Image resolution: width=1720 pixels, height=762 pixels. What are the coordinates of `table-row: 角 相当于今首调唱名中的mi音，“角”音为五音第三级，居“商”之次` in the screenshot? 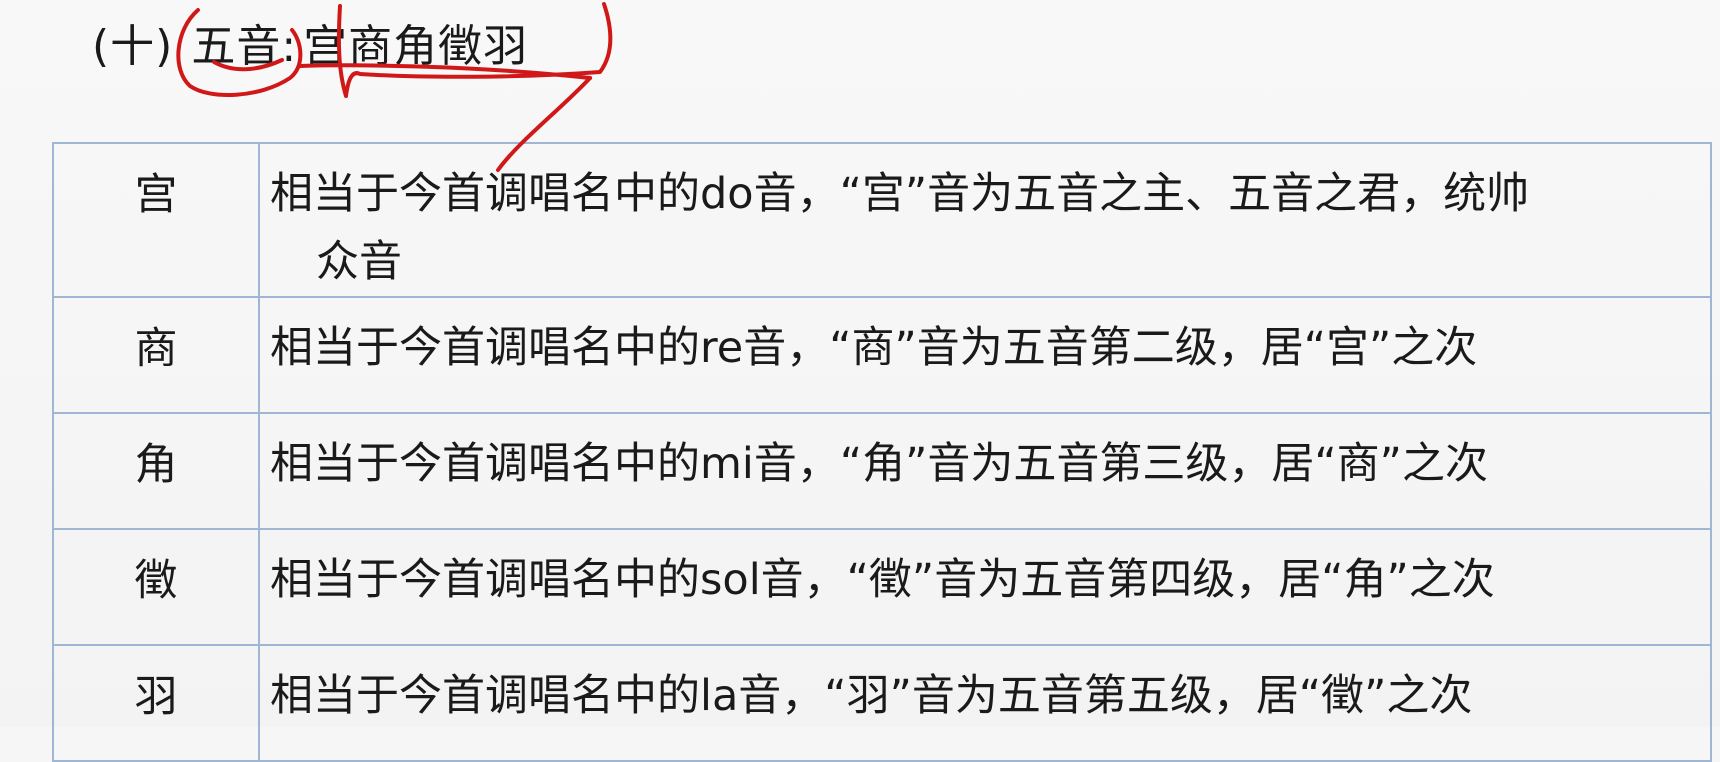 It's located at (882, 471).